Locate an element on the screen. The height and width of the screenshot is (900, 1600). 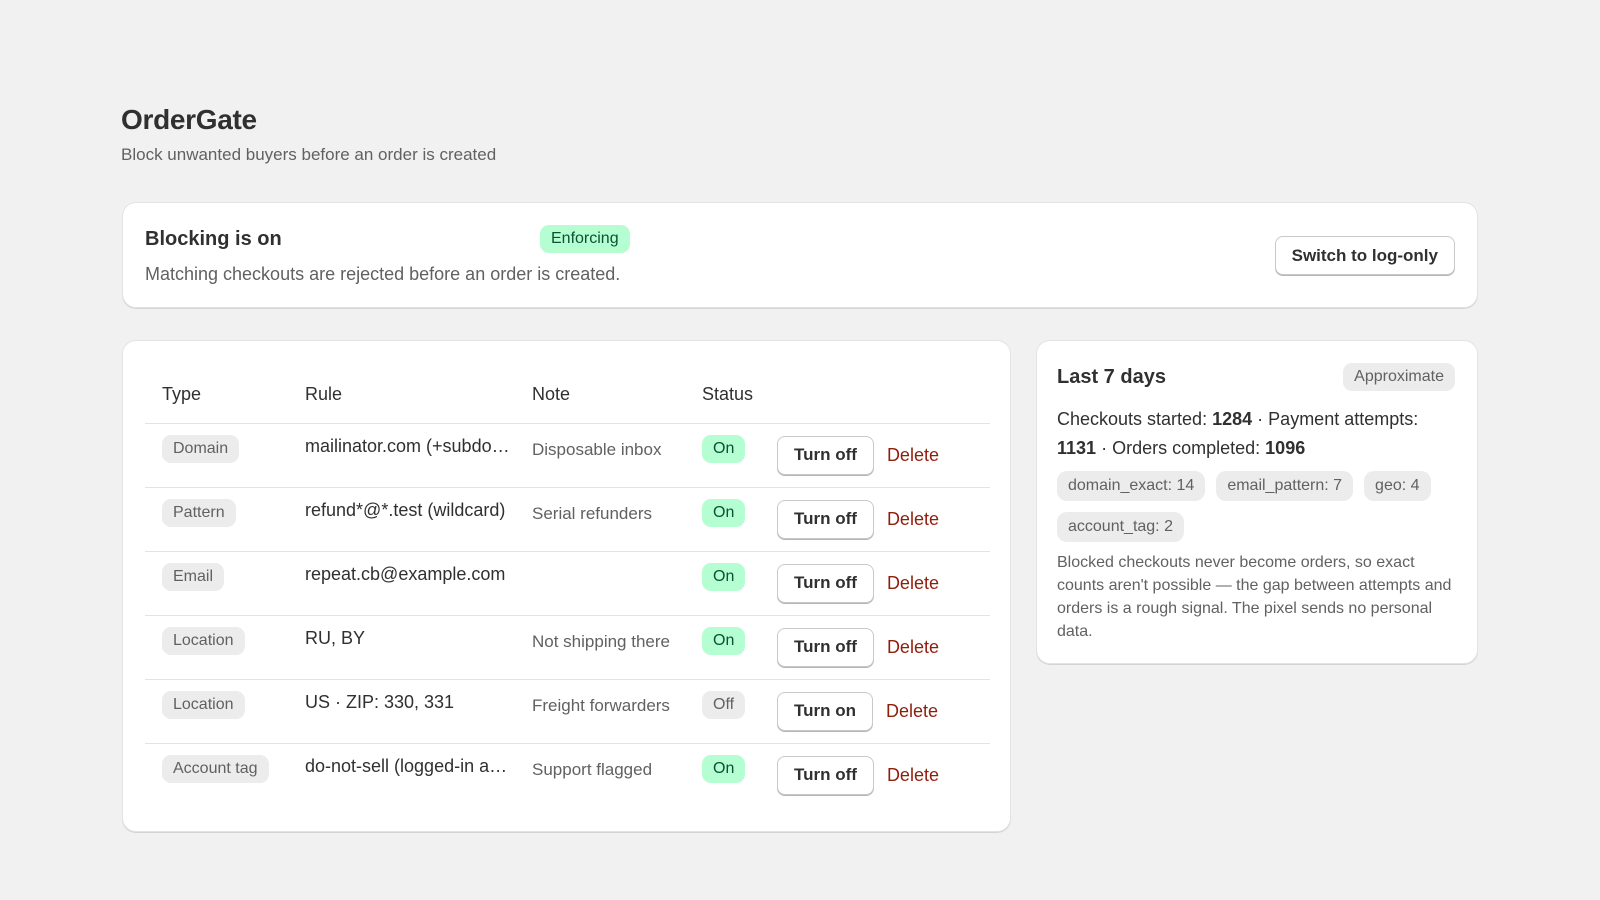
stats-title: Last 7 days is located at coordinates (1111, 377).